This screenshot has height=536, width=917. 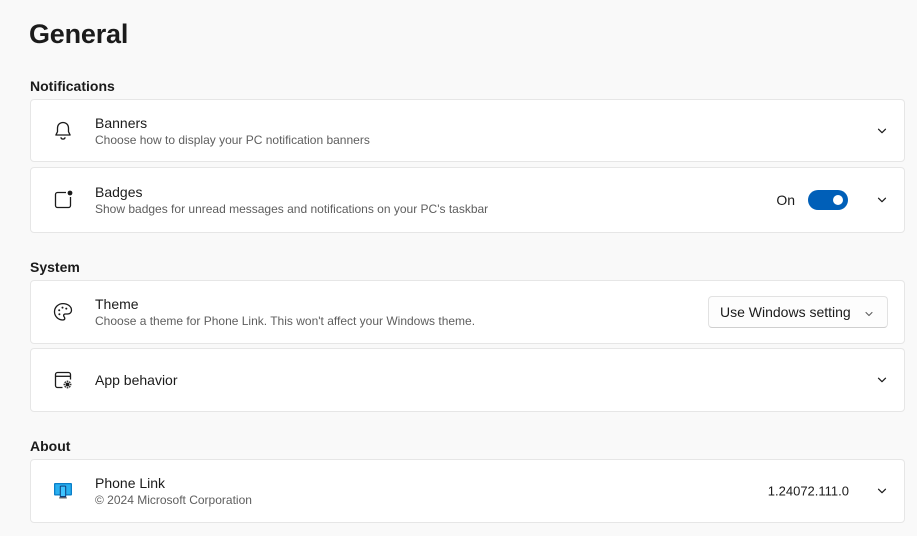 I want to click on badges-title: Badges, so click(x=119, y=192).